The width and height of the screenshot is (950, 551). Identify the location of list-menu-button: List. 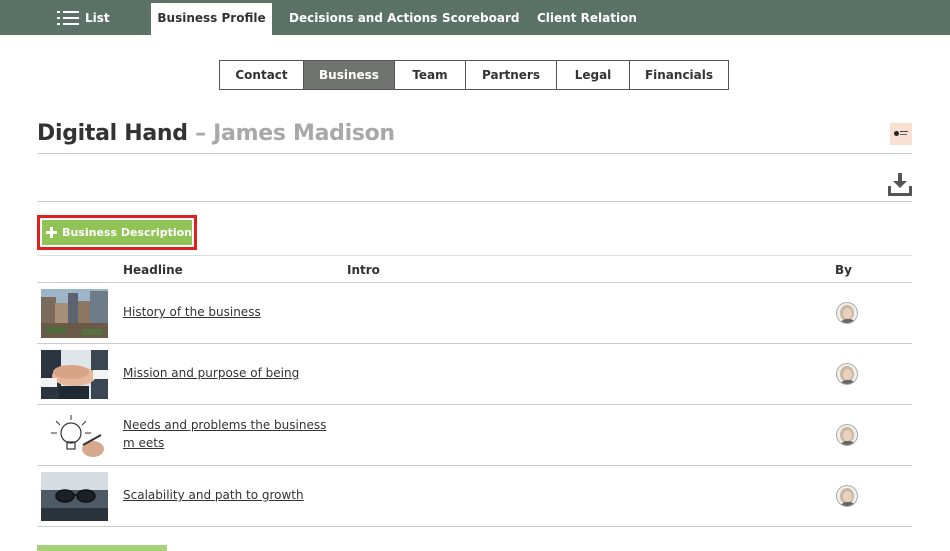
(83, 17).